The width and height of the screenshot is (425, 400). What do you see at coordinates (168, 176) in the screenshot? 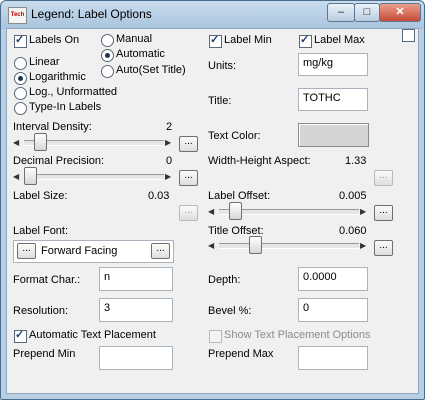
I see `decimal-precision-right-arrow: ▶` at bounding box center [168, 176].